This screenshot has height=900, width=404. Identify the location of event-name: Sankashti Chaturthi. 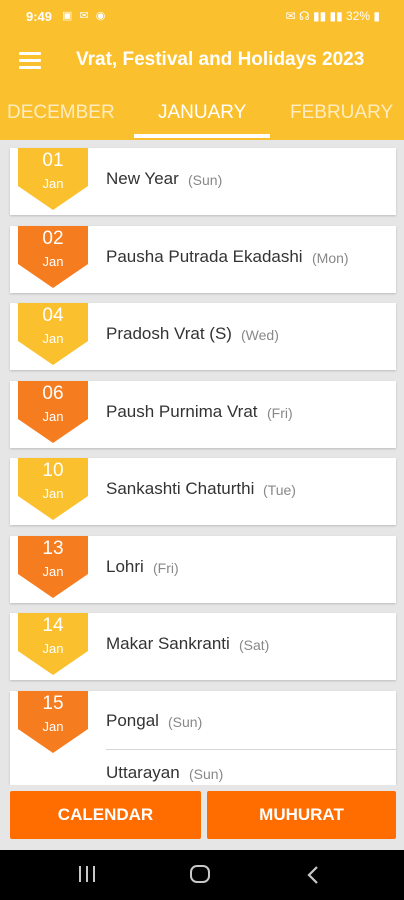
(180, 488).